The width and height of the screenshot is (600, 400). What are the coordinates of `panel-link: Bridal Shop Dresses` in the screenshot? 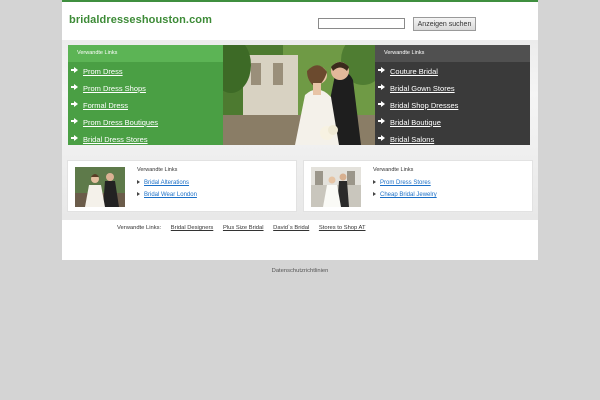 It's located at (454, 105).